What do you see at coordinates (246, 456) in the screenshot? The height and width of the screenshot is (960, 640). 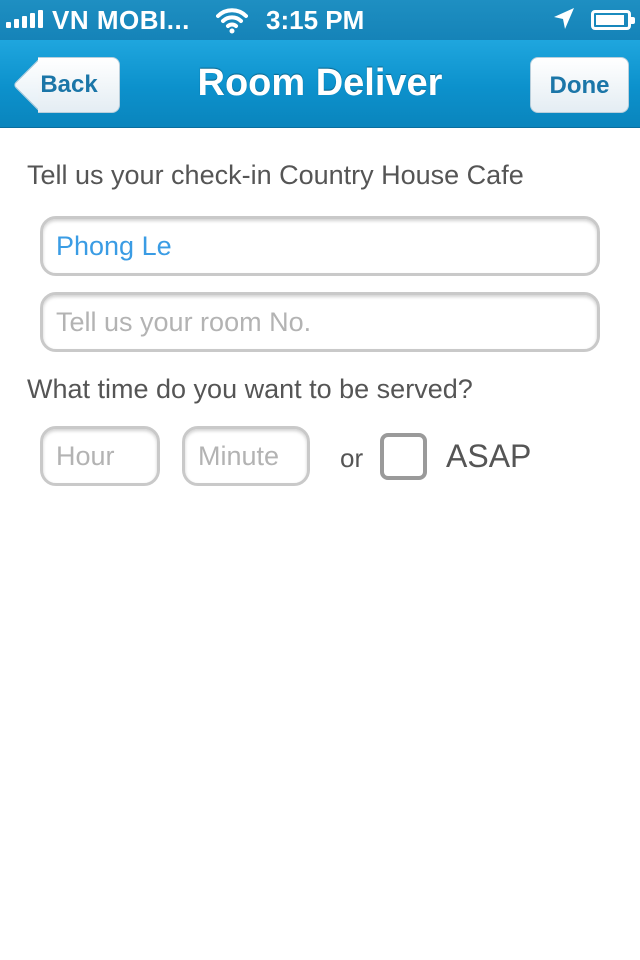 I see `minute-input: Minute` at bounding box center [246, 456].